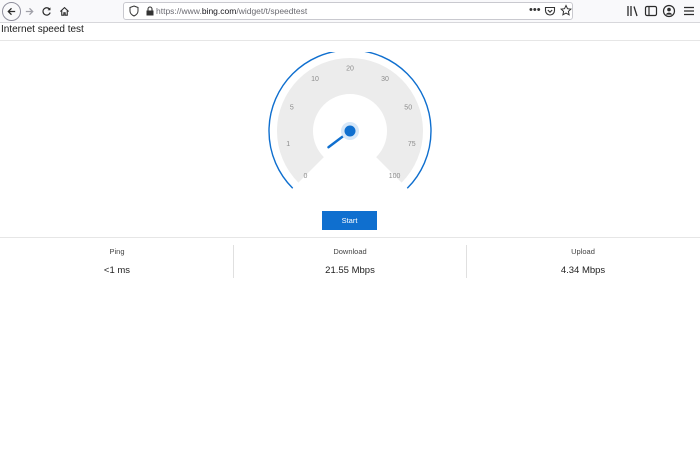  What do you see at coordinates (408, 107) in the screenshot?
I see `gauge-scale-label: 50` at bounding box center [408, 107].